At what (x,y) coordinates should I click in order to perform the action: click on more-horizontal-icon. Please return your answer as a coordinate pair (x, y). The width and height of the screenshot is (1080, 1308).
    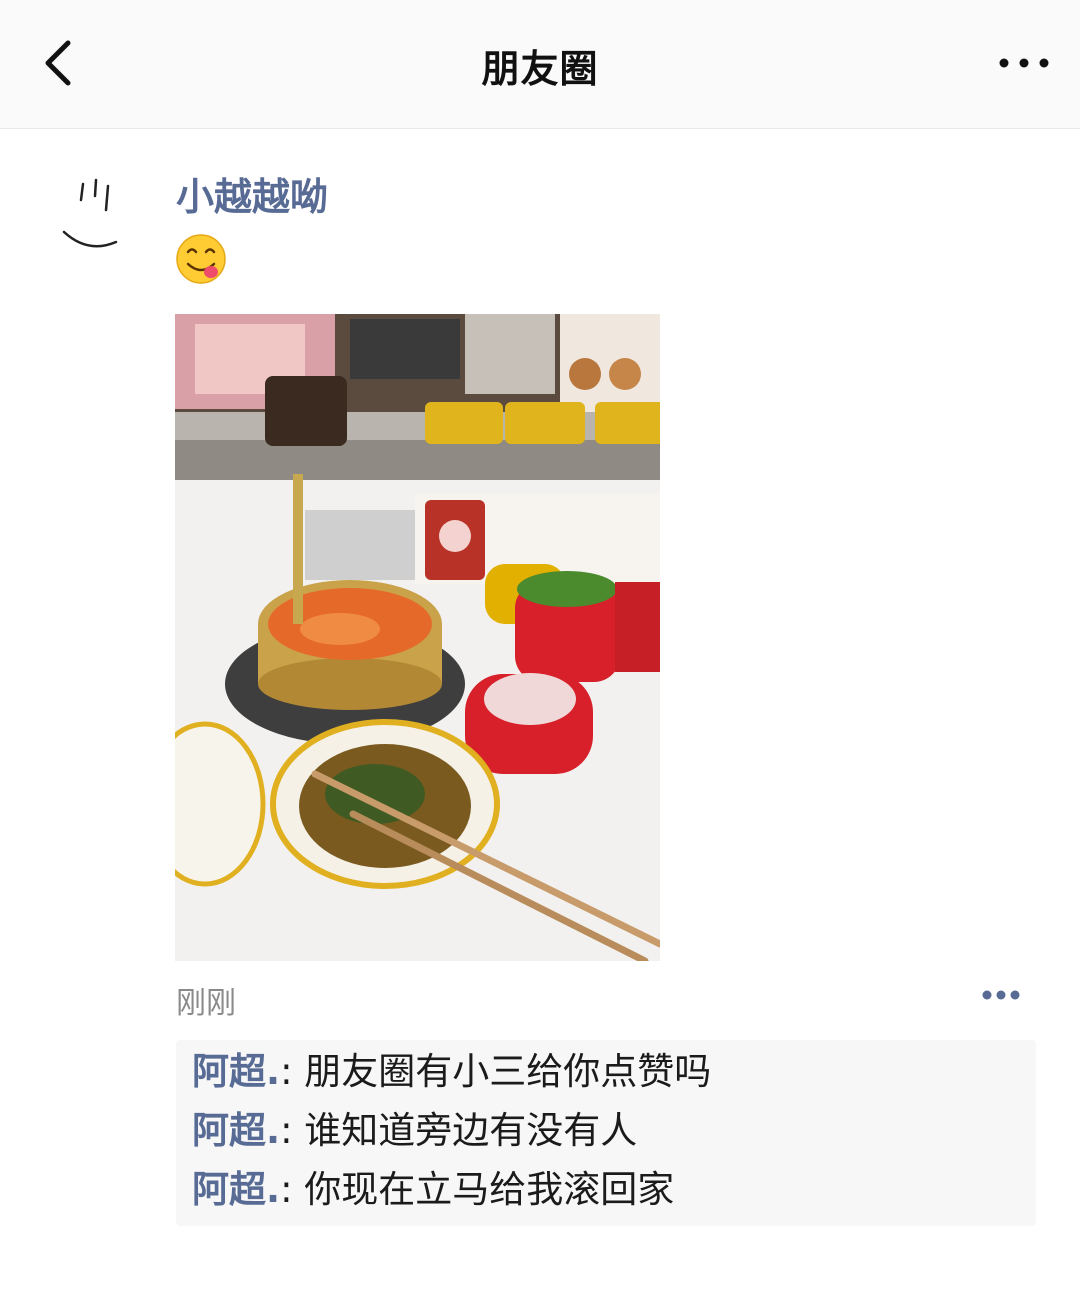
    Looking at the image, I should click on (1024, 63).